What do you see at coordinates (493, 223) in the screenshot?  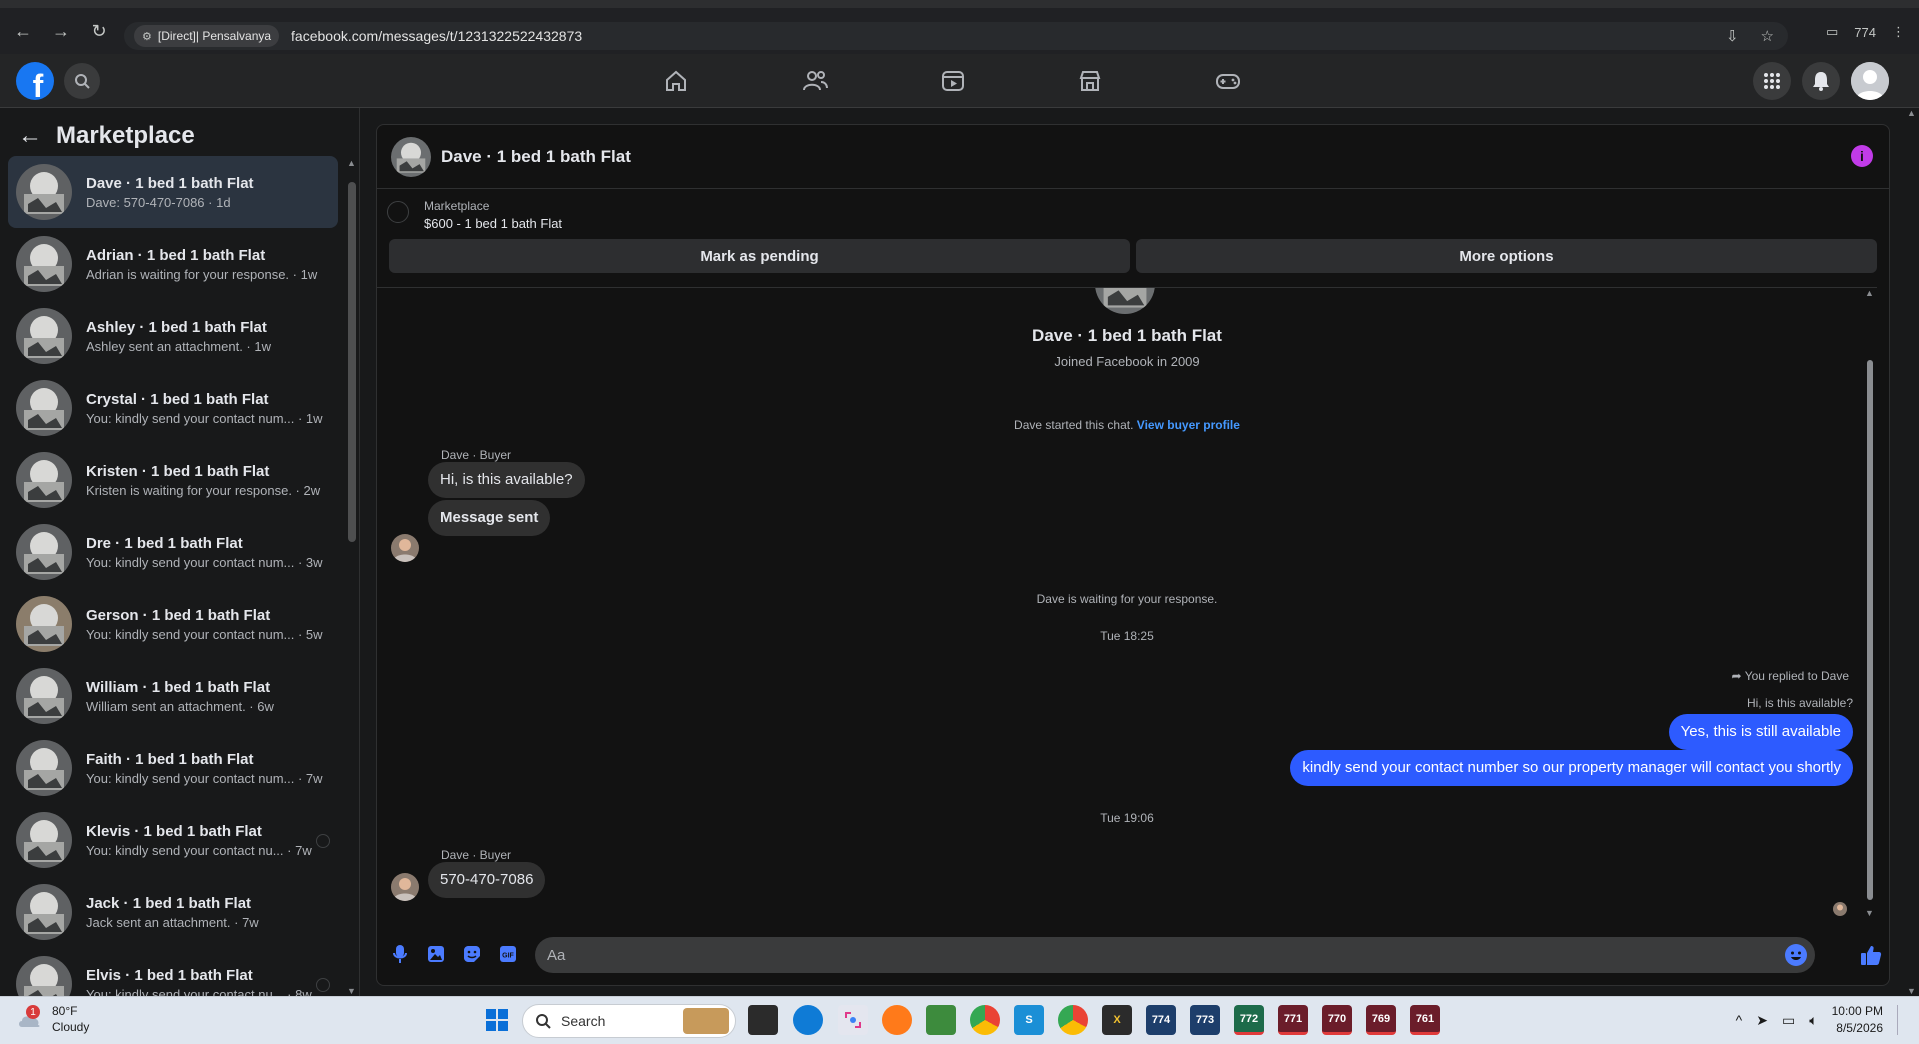 I see `listing-title: $600 - 1 bed 1 bath Flat` at bounding box center [493, 223].